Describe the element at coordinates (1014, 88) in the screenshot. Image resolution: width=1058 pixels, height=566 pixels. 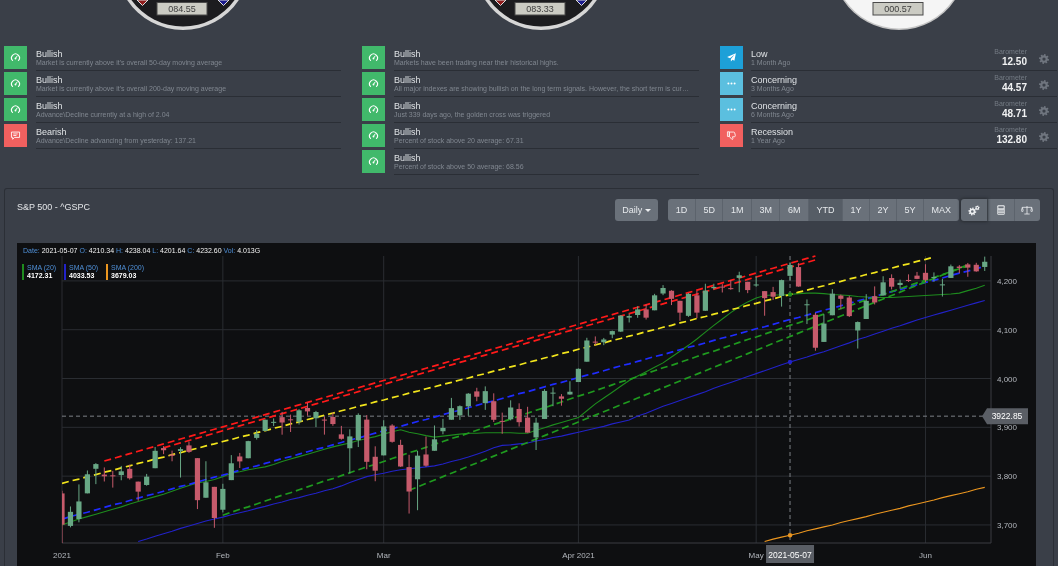
I see `barometer-value: 44.57` at that location.